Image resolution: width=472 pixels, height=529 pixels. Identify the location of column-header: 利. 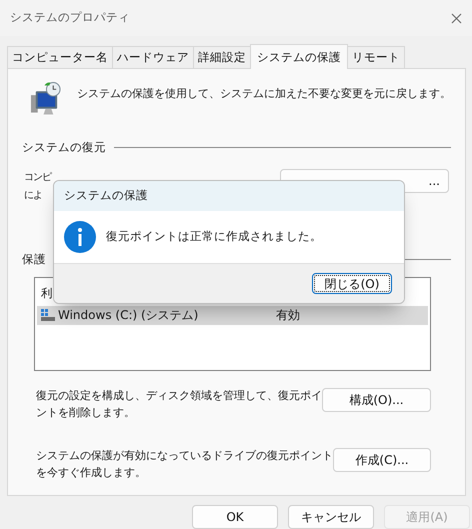
(47, 293).